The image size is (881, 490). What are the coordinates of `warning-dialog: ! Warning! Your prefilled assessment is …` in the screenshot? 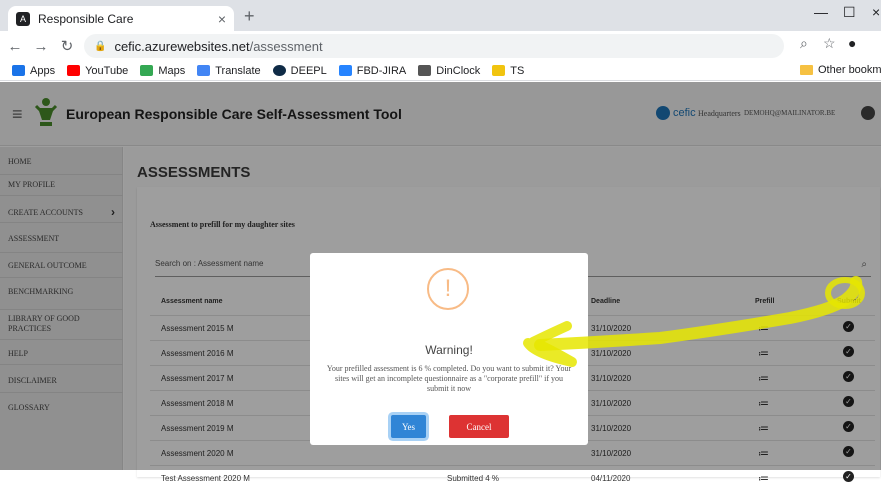 It's located at (449, 349).